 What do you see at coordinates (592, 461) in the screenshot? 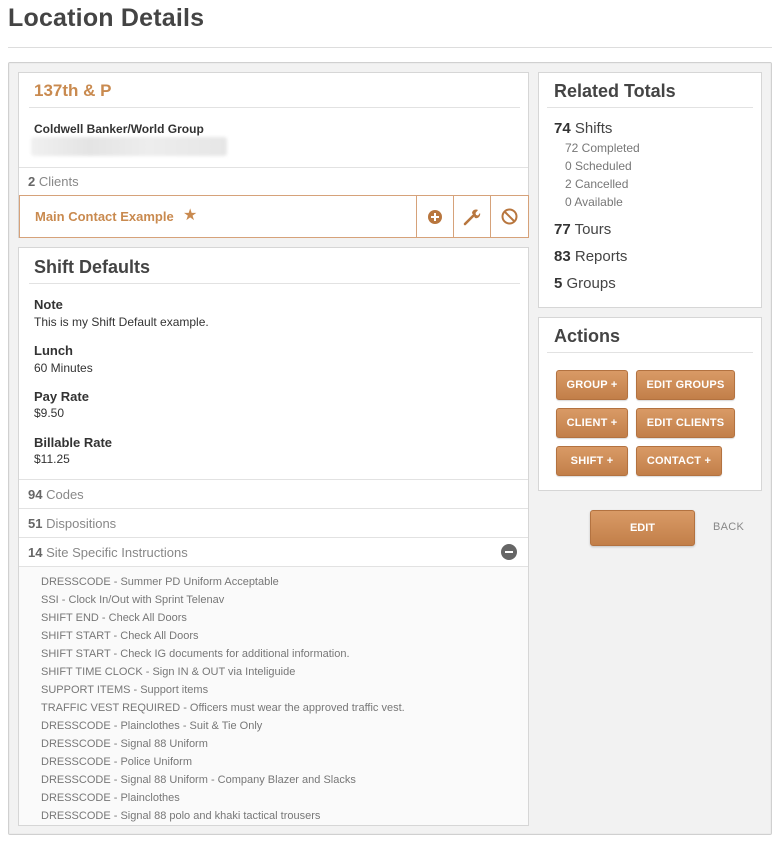
I see `add-shift-button: SHIFT +` at bounding box center [592, 461].